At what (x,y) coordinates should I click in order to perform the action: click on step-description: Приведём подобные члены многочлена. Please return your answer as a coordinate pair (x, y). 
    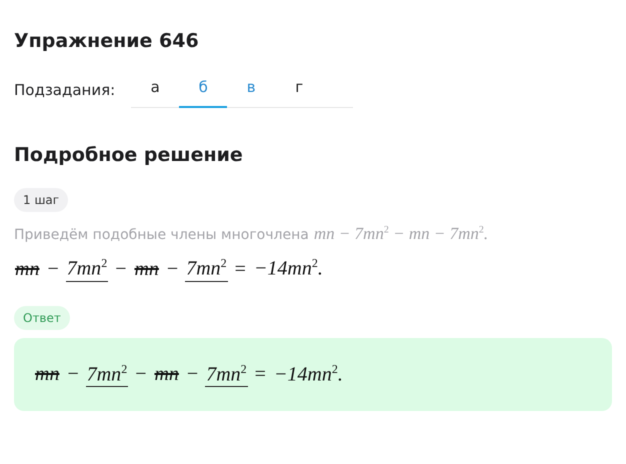
    Looking at the image, I should click on (161, 235).